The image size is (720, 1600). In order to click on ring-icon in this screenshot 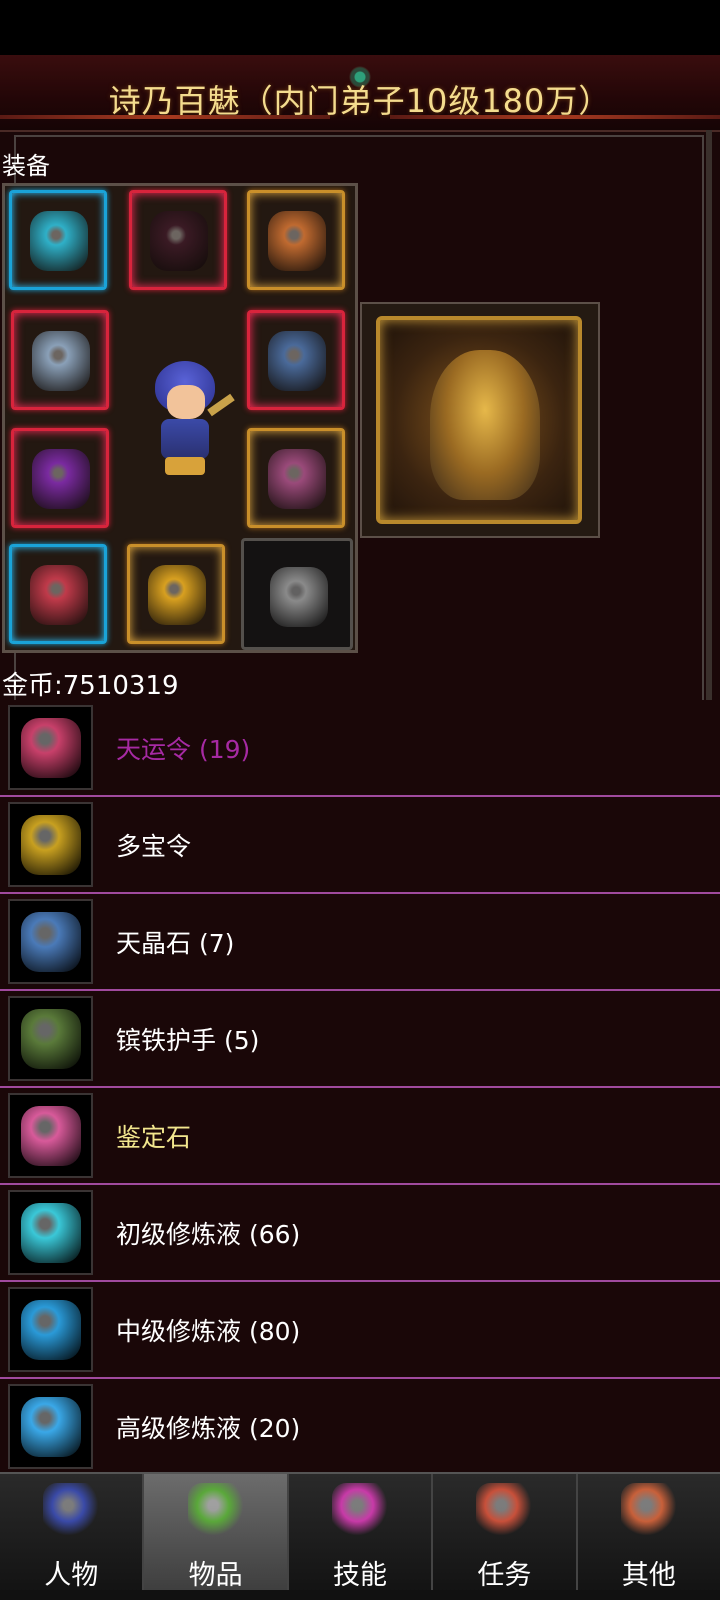, I will do `click(299, 597)`.